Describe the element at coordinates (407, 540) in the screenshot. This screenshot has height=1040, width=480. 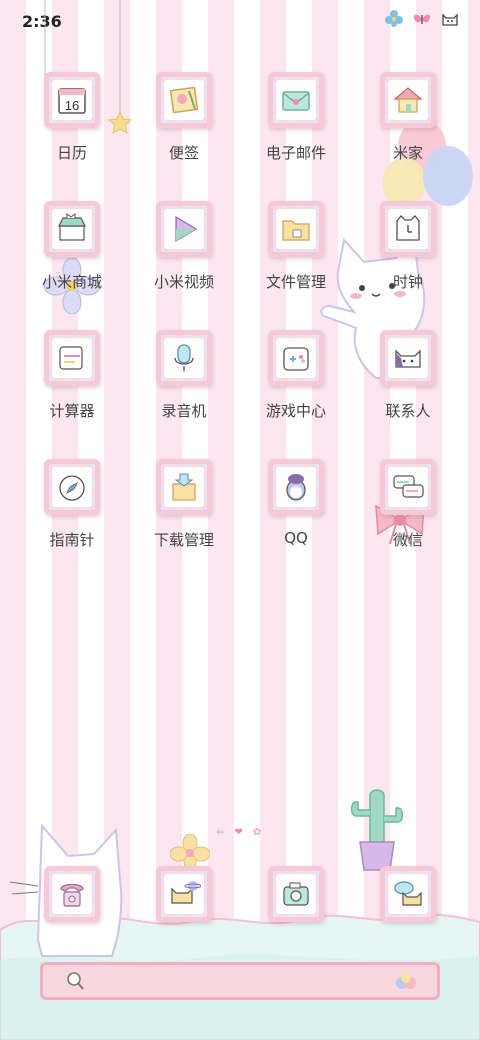
I see `app-label: 微信` at that location.